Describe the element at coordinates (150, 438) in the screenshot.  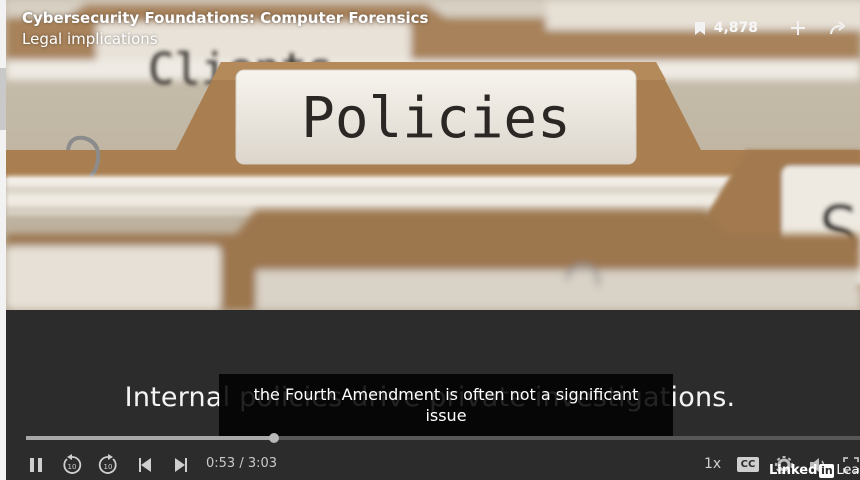
I see `progress-fill` at that location.